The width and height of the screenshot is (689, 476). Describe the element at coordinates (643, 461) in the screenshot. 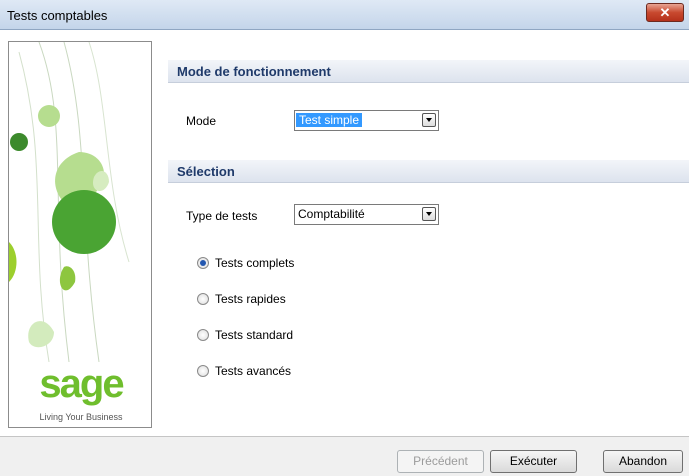

I see `abort-button: Abandon` at that location.